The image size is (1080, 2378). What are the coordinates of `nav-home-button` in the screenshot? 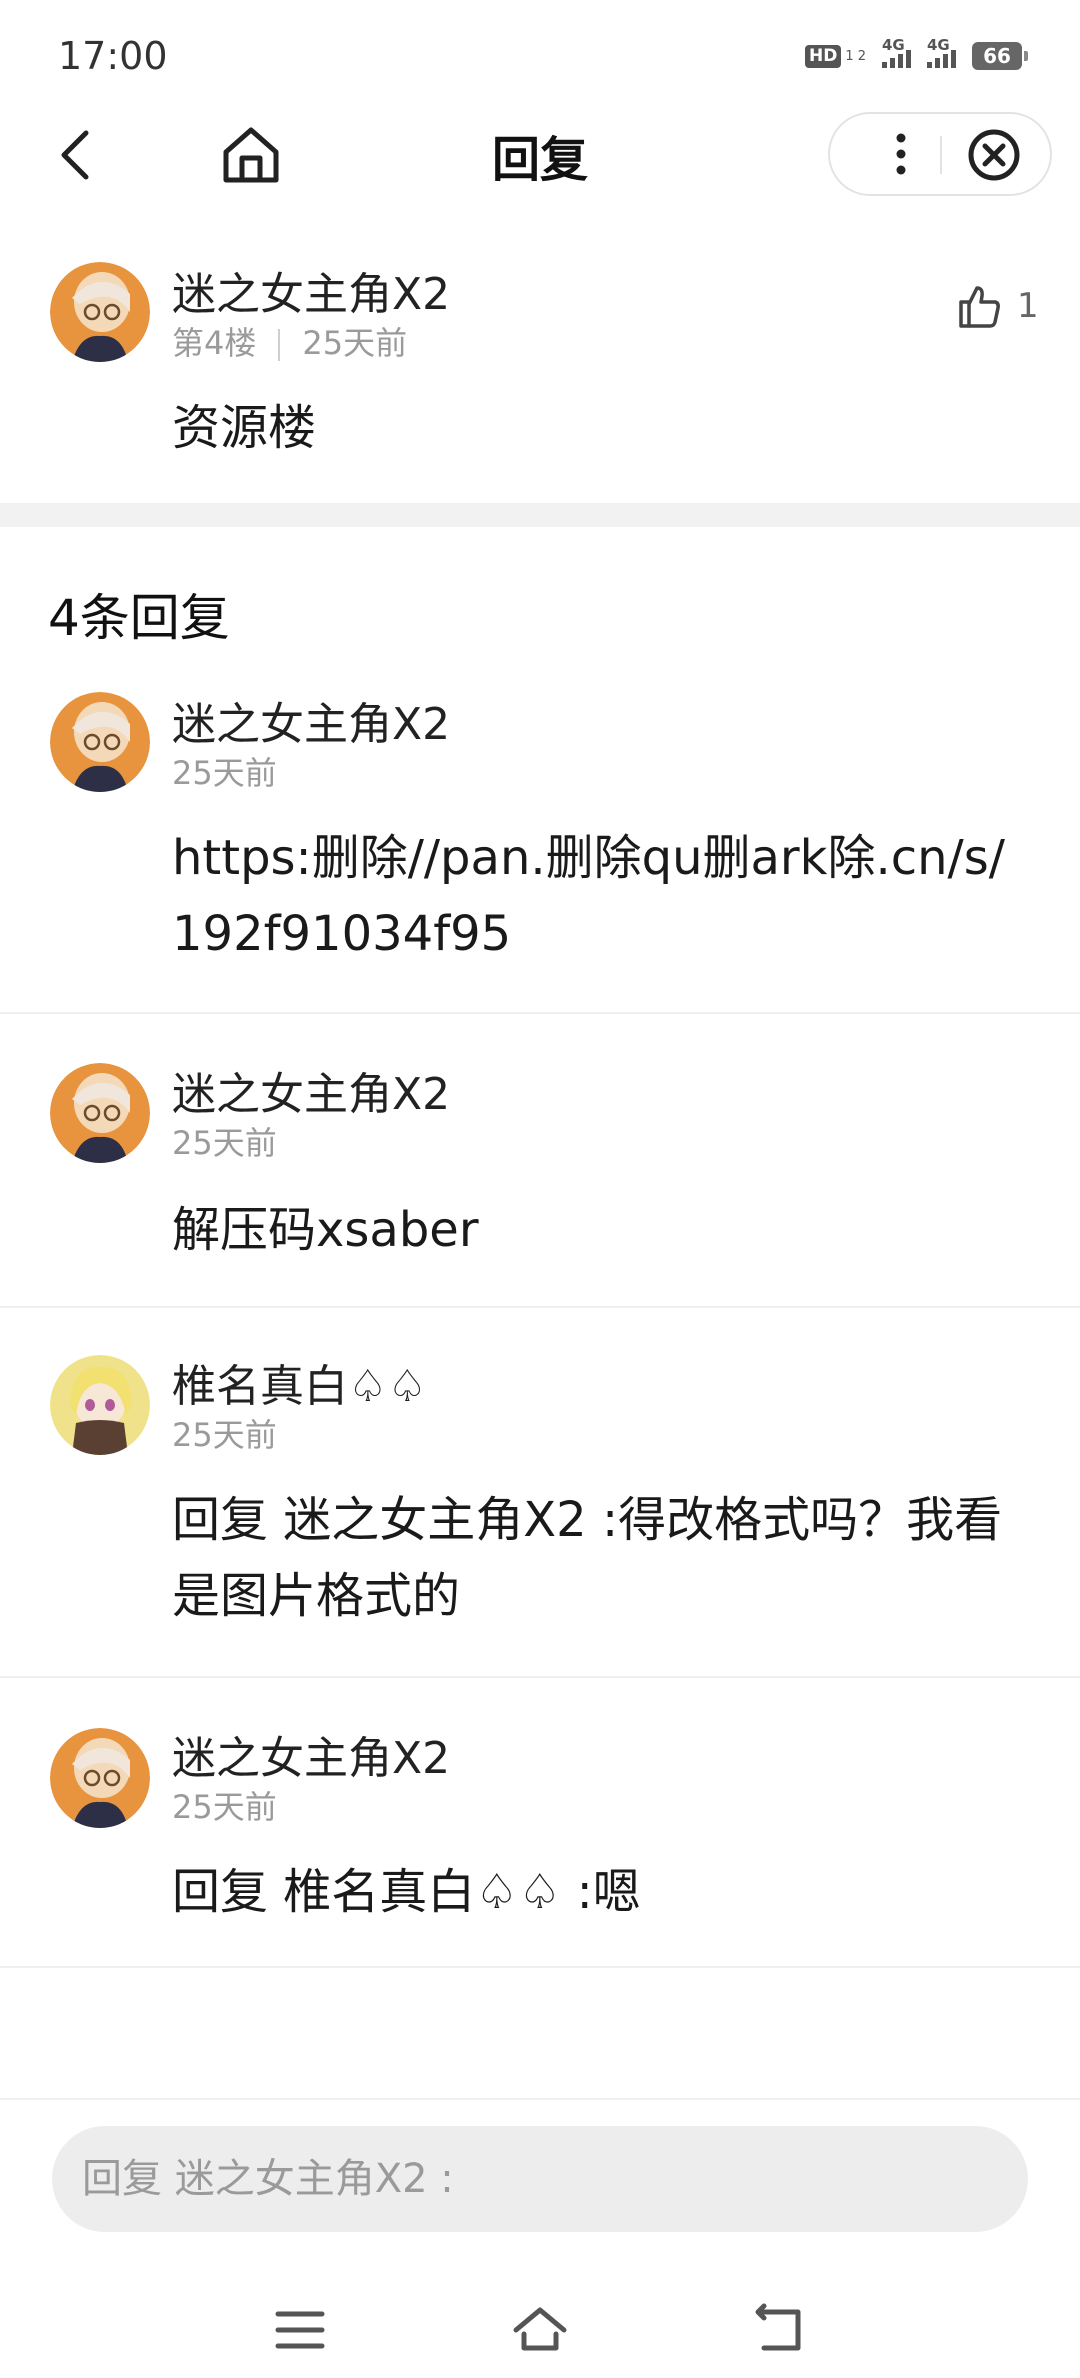 It's located at (540, 2330).